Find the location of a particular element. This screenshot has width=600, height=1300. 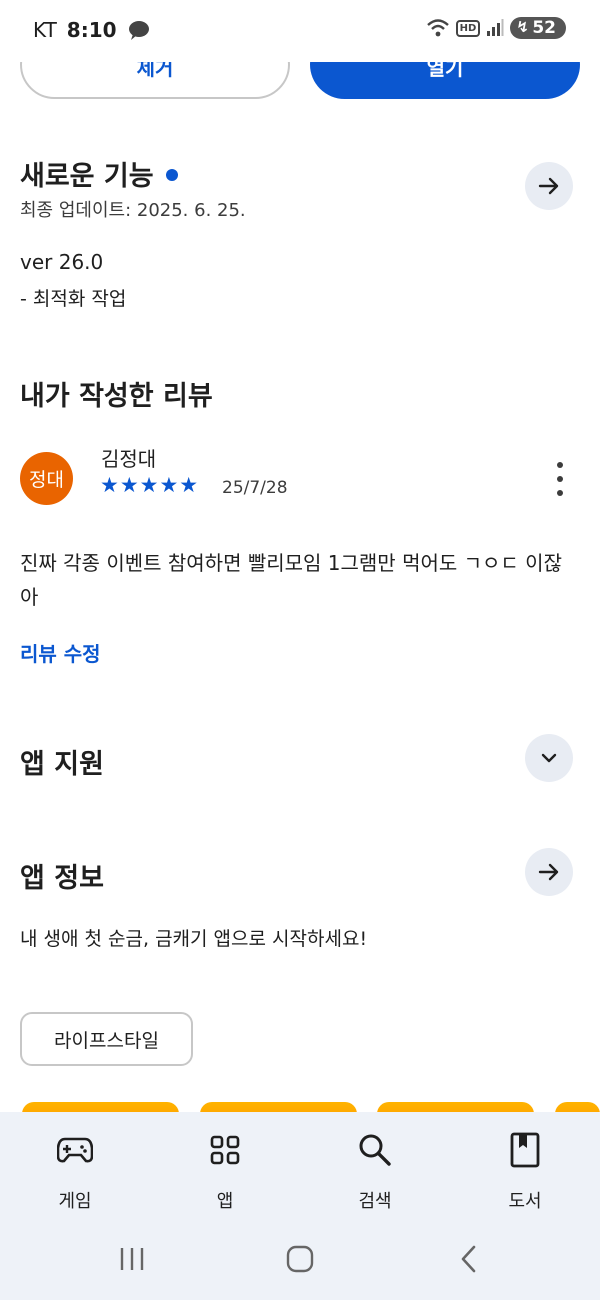

carrier-label: KT is located at coordinates (45, 30).